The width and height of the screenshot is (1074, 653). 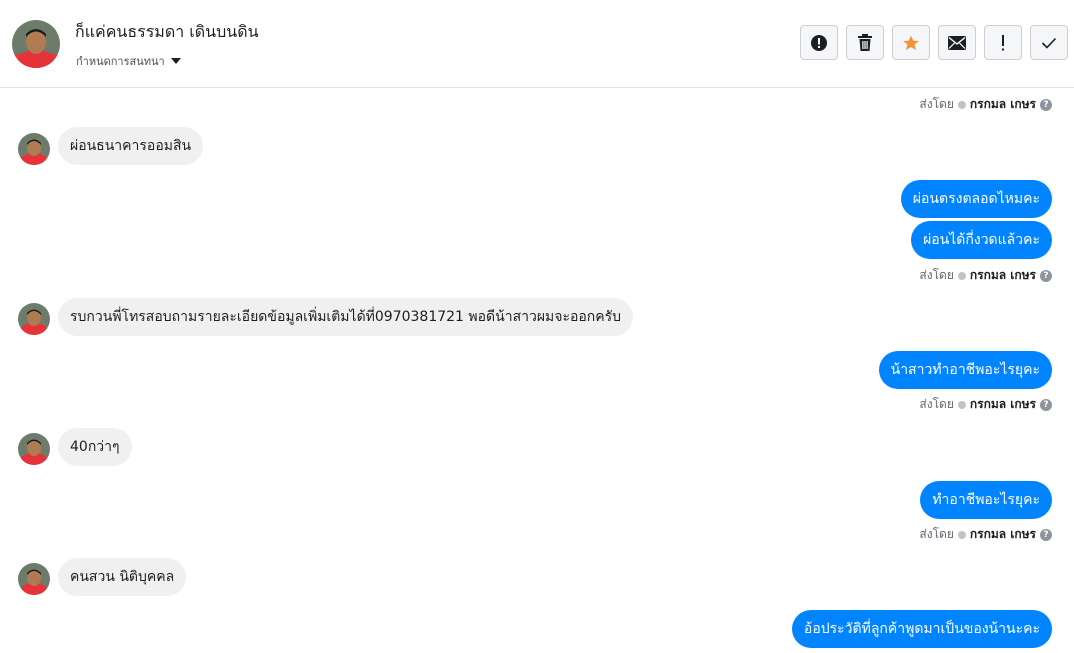 What do you see at coordinates (95, 447) in the screenshot?
I see `incoming-message: 40กว่าๆ` at bounding box center [95, 447].